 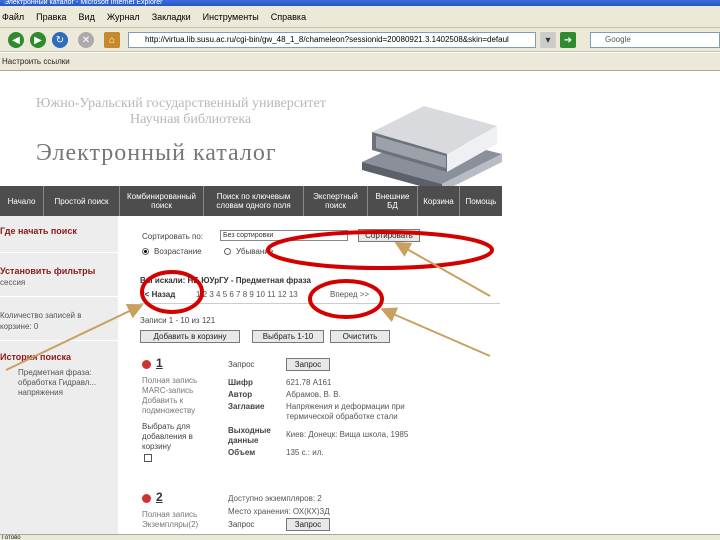 What do you see at coordinates (254, 201) in the screenshot?
I see `nav-keyword-search: Поиск по ключевым словам одного поля` at bounding box center [254, 201].